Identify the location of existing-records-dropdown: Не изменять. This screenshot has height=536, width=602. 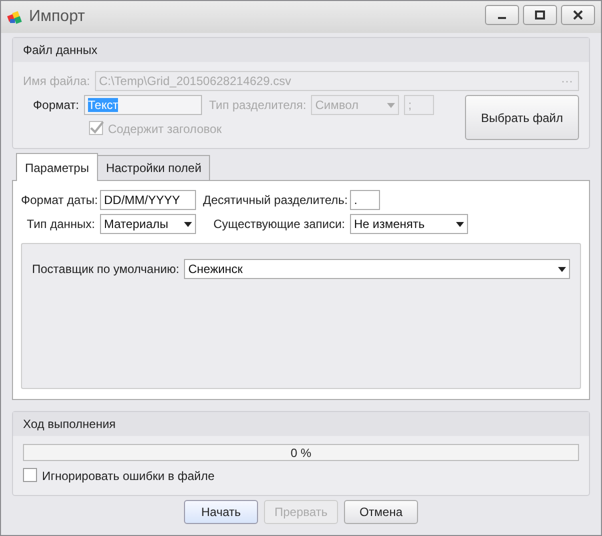
(409, 224).